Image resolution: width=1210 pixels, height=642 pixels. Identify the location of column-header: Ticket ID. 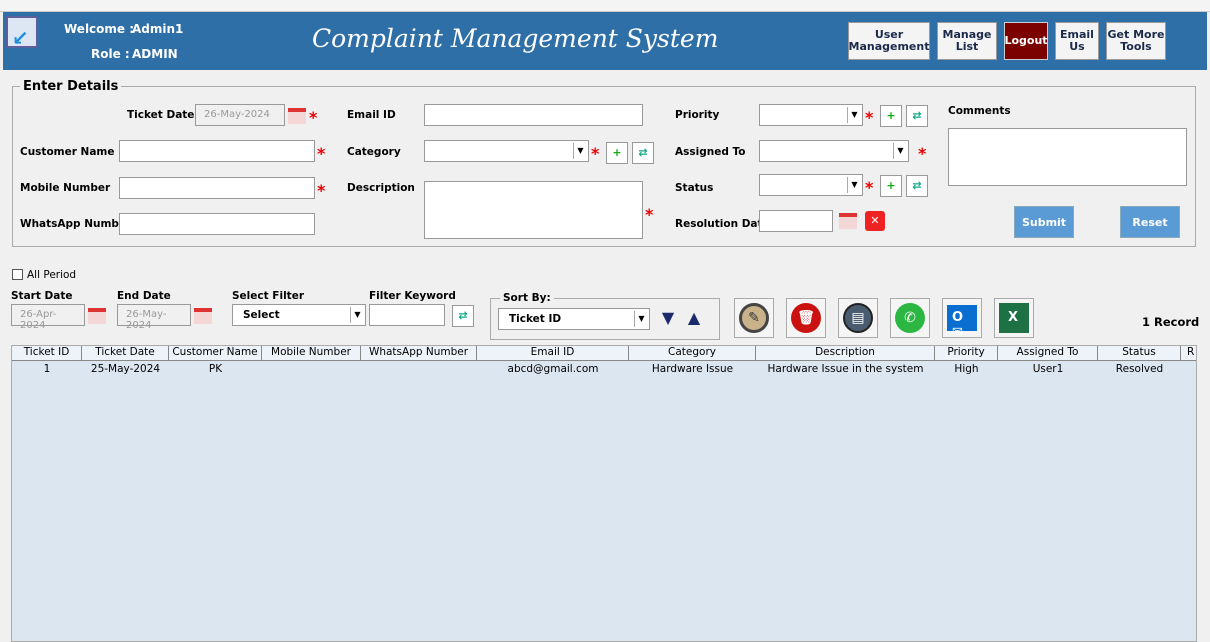
(47, 353).